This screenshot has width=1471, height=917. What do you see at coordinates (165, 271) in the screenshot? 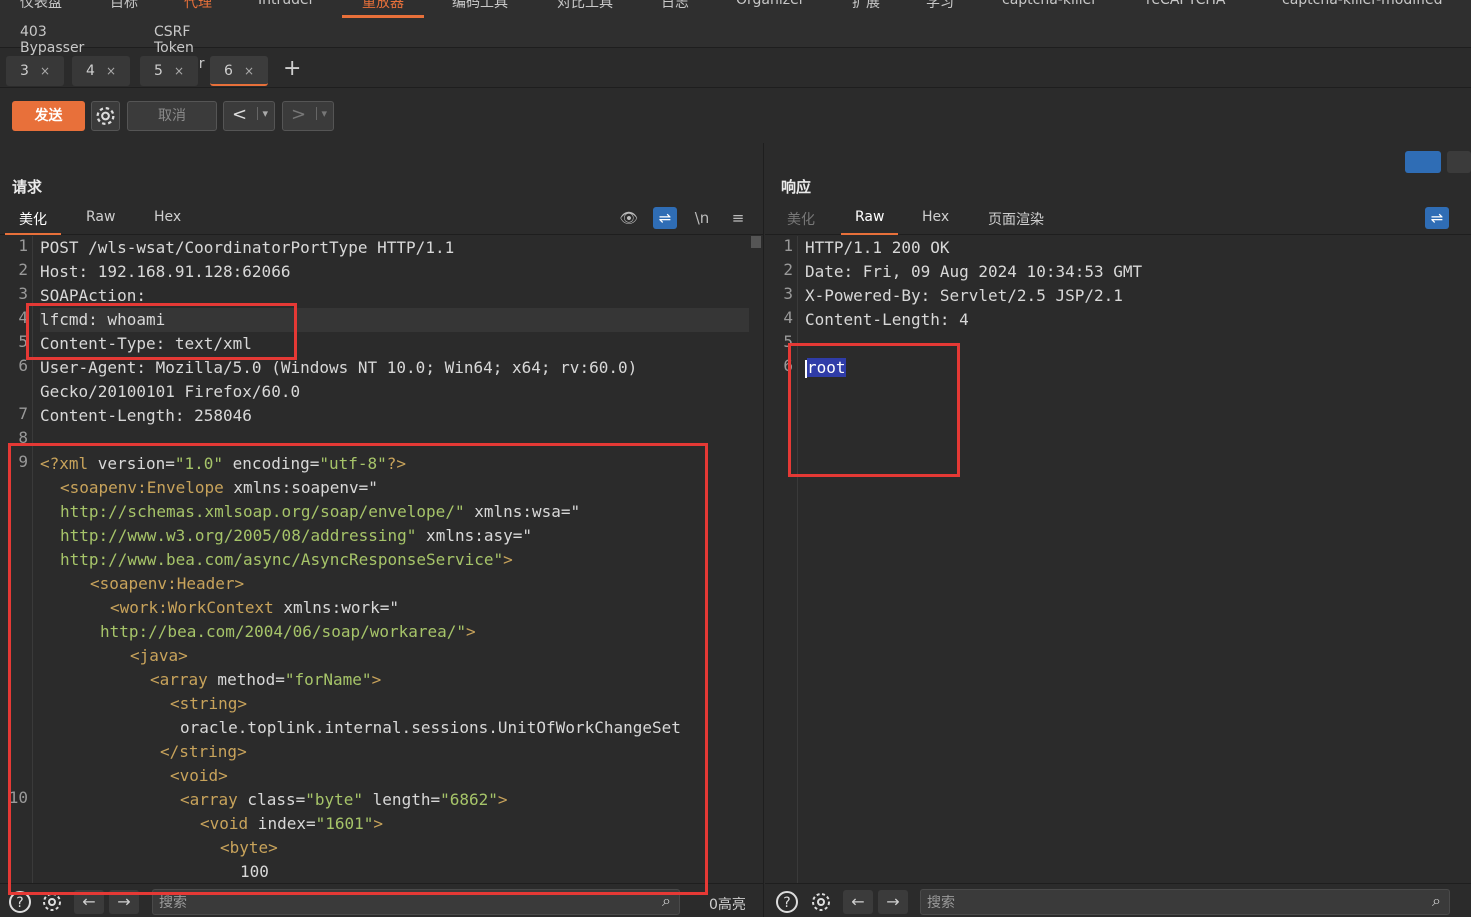
I see `code-line: Host: 192.168.91.128:62066` at bounding box center [165, 271].